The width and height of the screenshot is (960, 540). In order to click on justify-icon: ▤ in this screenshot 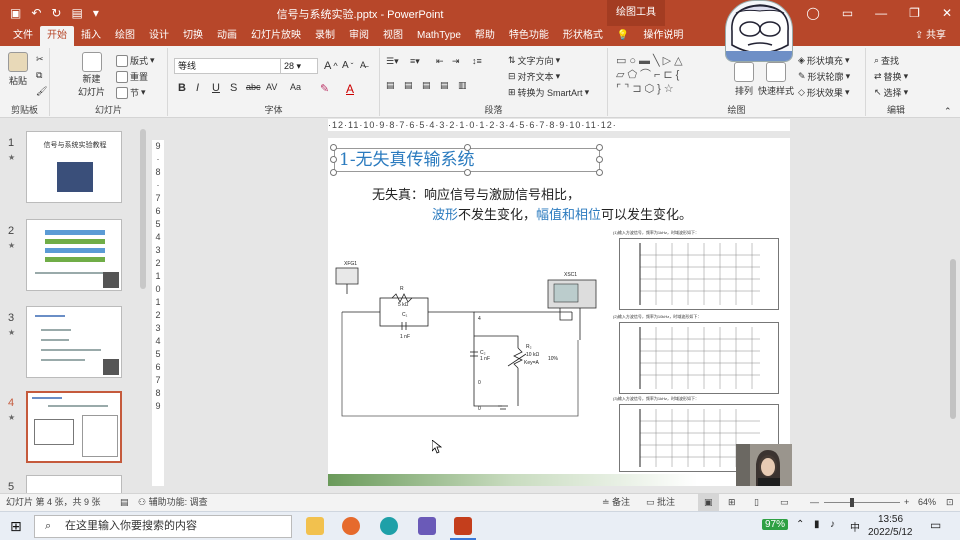, I will do `click(444, 85)`.